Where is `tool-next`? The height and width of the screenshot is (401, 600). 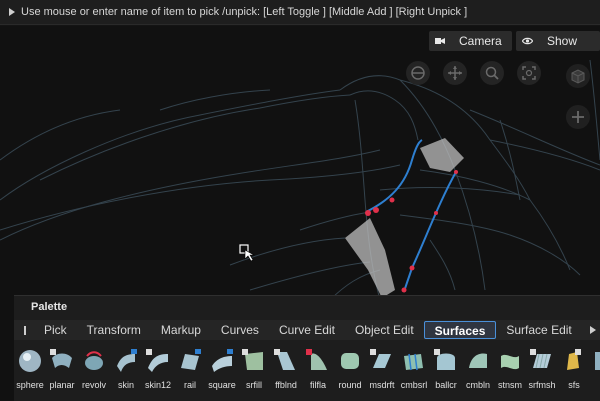 tool-next is located at coordinates (595, 372).